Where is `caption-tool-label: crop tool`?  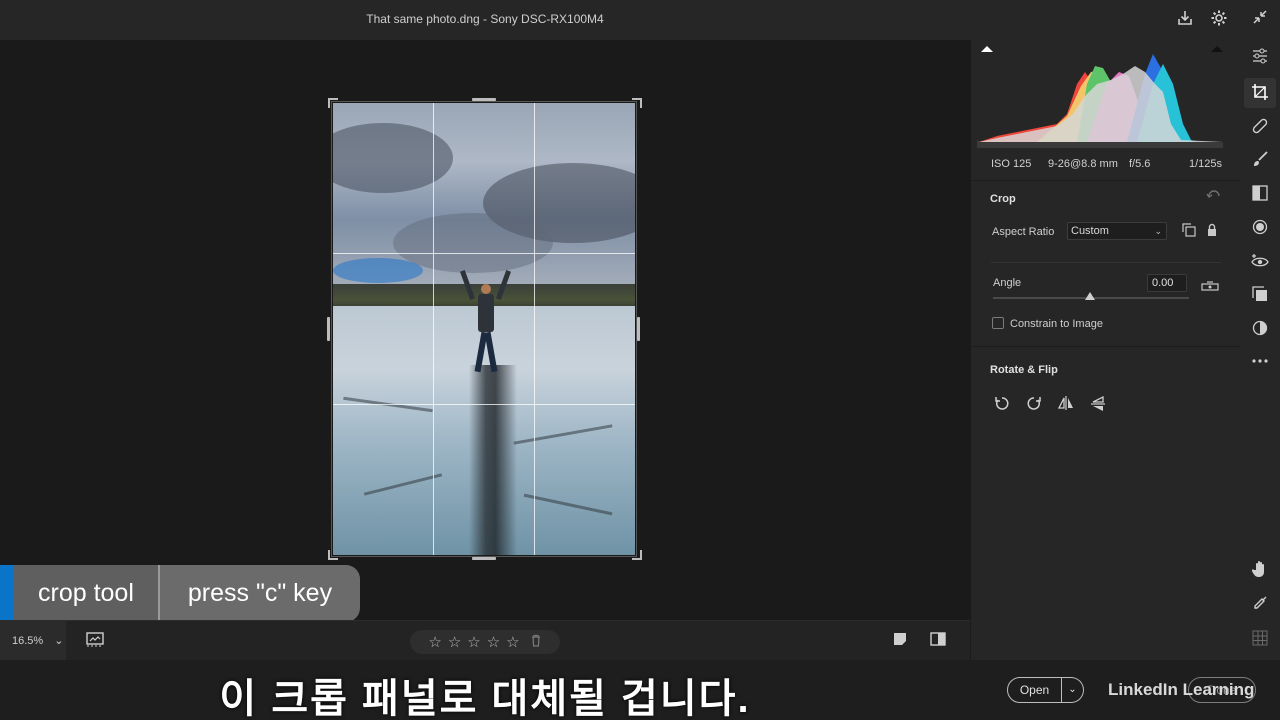
caption-tool-label: crop tool is located at coordinates (87, 593).